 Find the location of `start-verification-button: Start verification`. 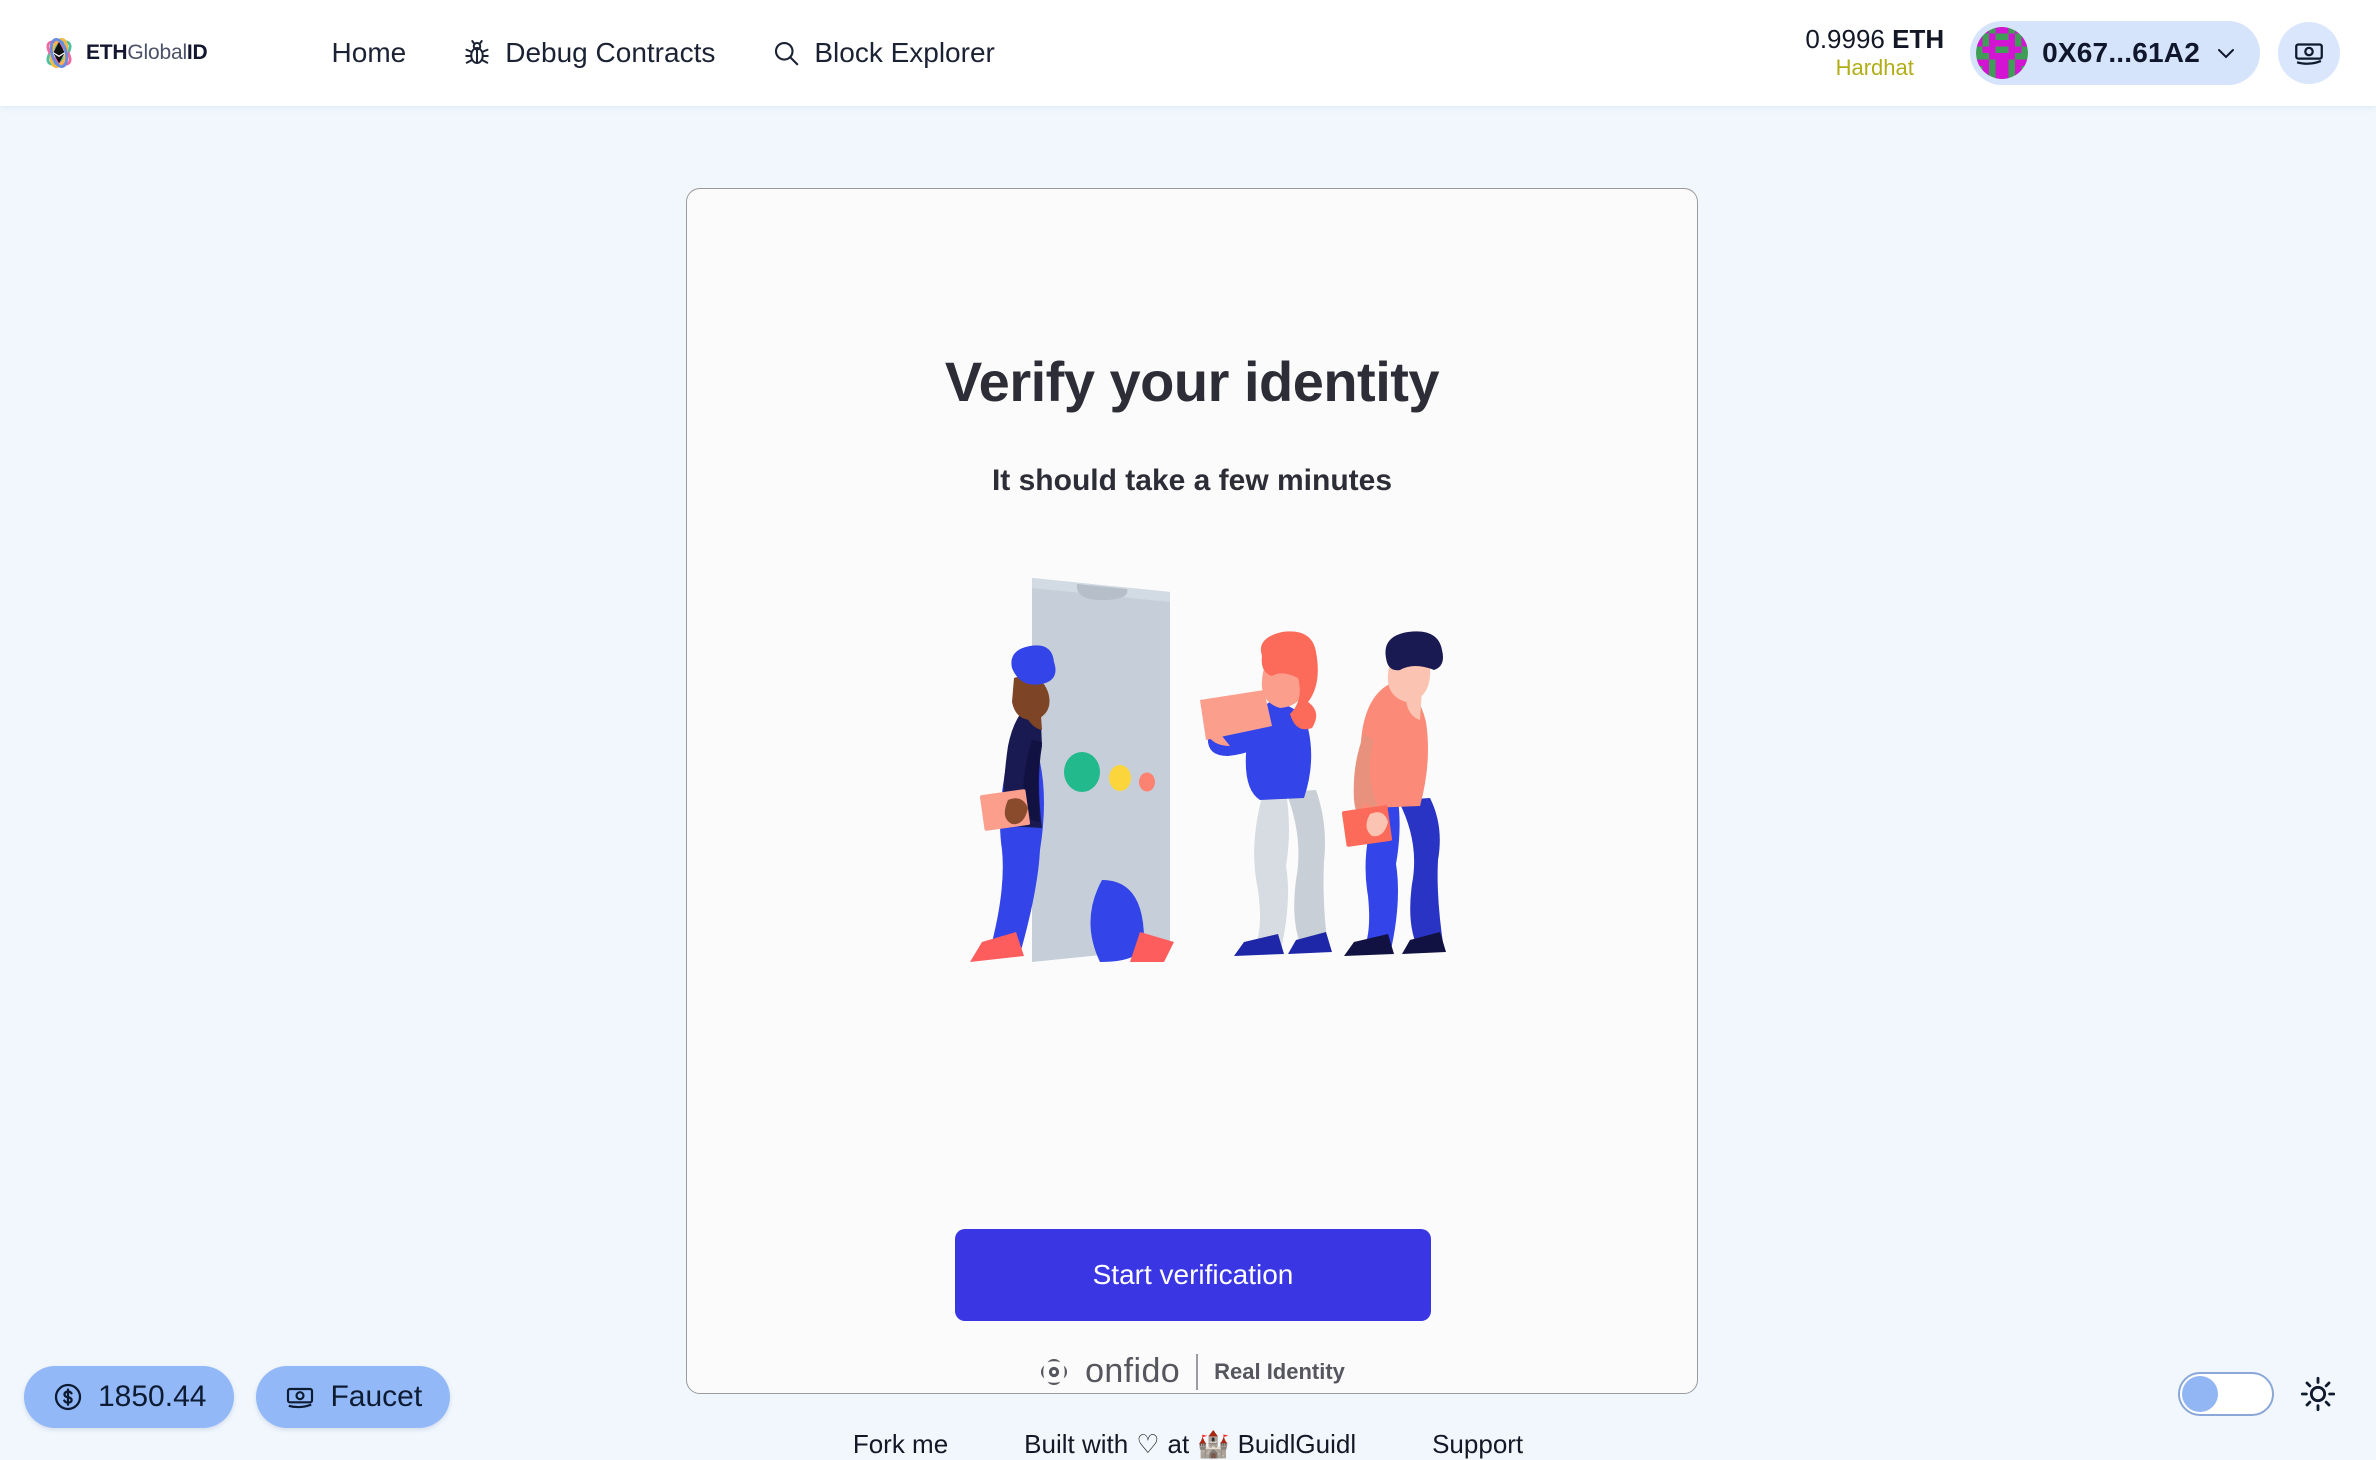

start-verification-button: Start verification is located at coordinates (1193, 1275).